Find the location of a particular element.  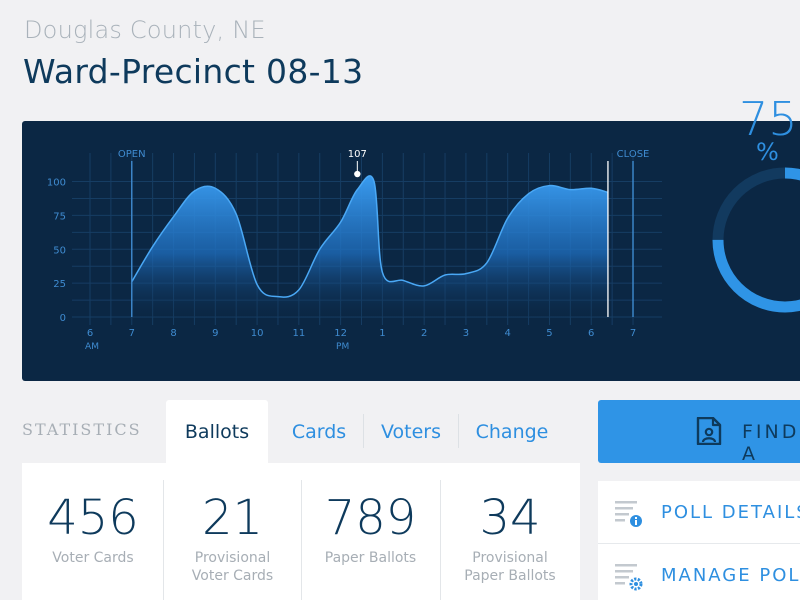

action-list: POLL DETAILS MANAGE POL is located at coordinates (699, 540).